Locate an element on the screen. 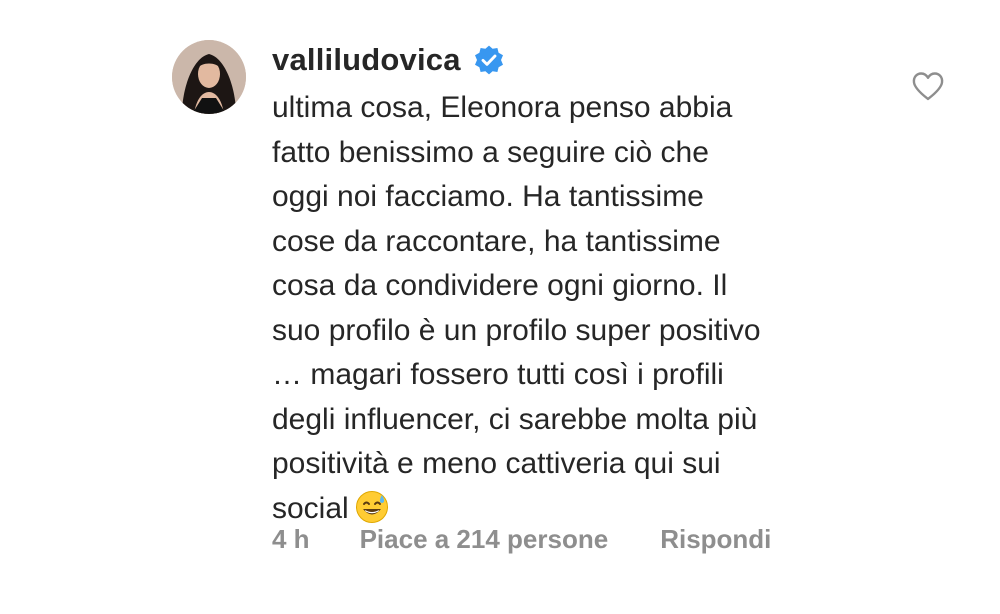 This screenshot has width=1000, height=614. reply-button: Rispondi is located at coordinates (715, 539).